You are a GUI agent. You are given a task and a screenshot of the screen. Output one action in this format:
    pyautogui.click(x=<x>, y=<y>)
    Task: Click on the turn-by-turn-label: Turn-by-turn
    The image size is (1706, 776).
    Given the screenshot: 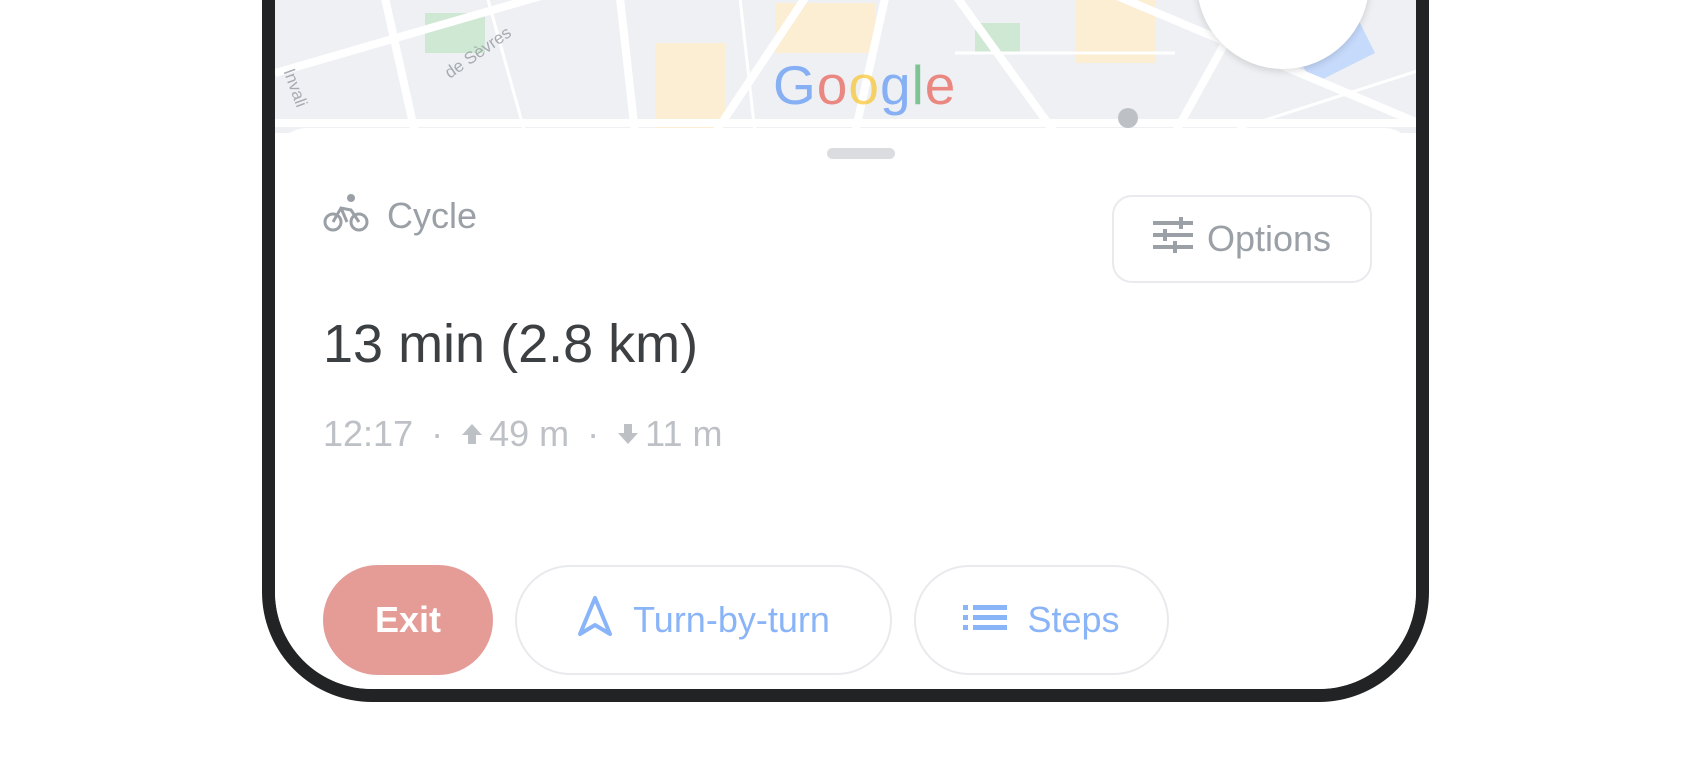 What is the action you would take?
    pyautogui.click(x=731, y=619)
    